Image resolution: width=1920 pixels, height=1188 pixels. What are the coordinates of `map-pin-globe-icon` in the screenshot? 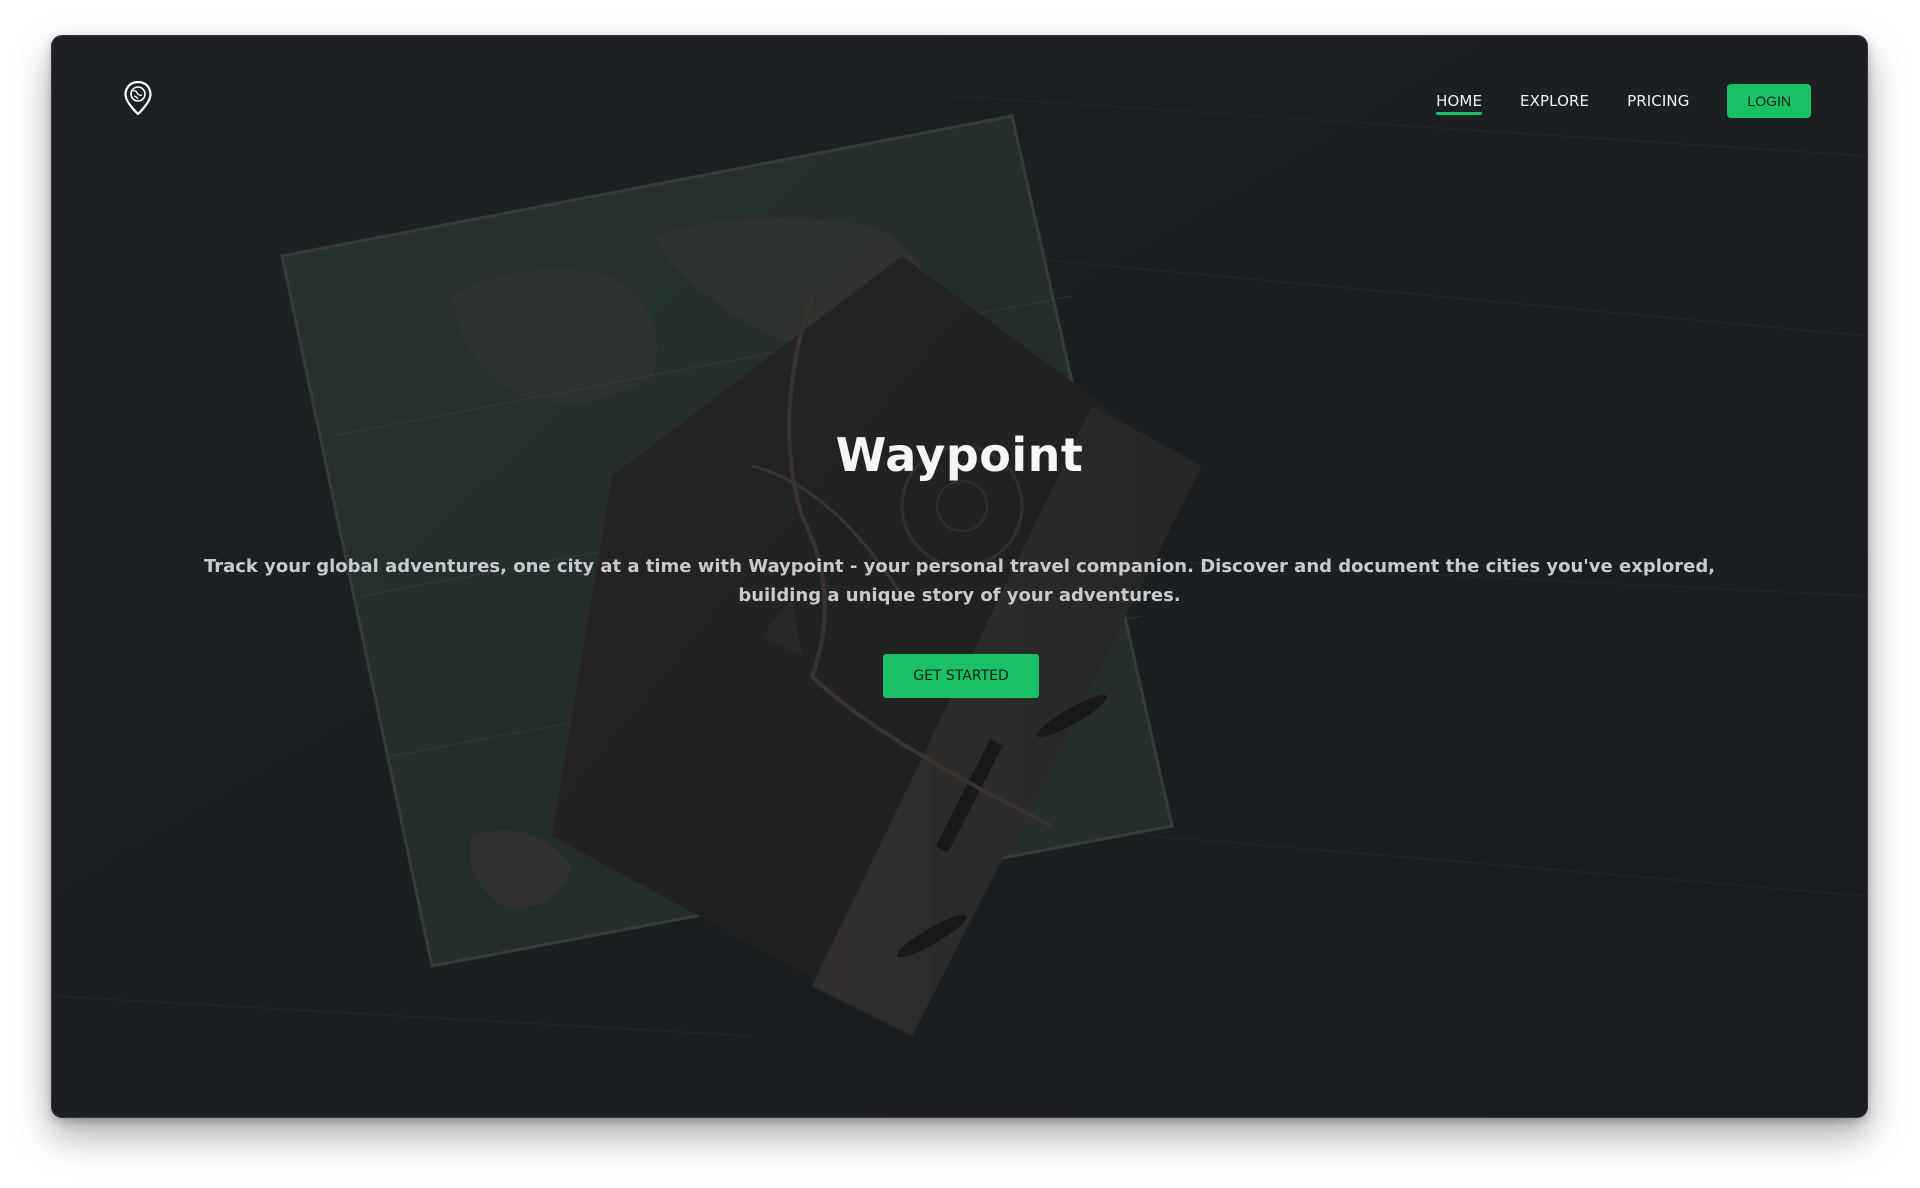 It's located at (138, 98).